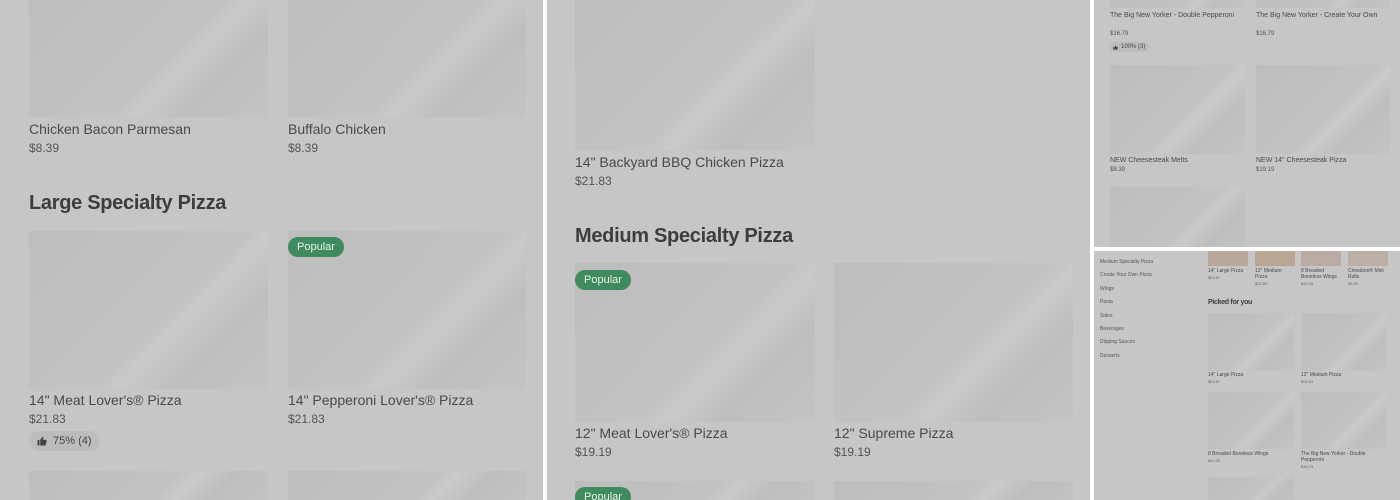 The height and width of the screenshot is (500, 1400). Describe the element at coordinates (1230, 302) in the screenshot. I see `section-title: Picked for you` at that location.